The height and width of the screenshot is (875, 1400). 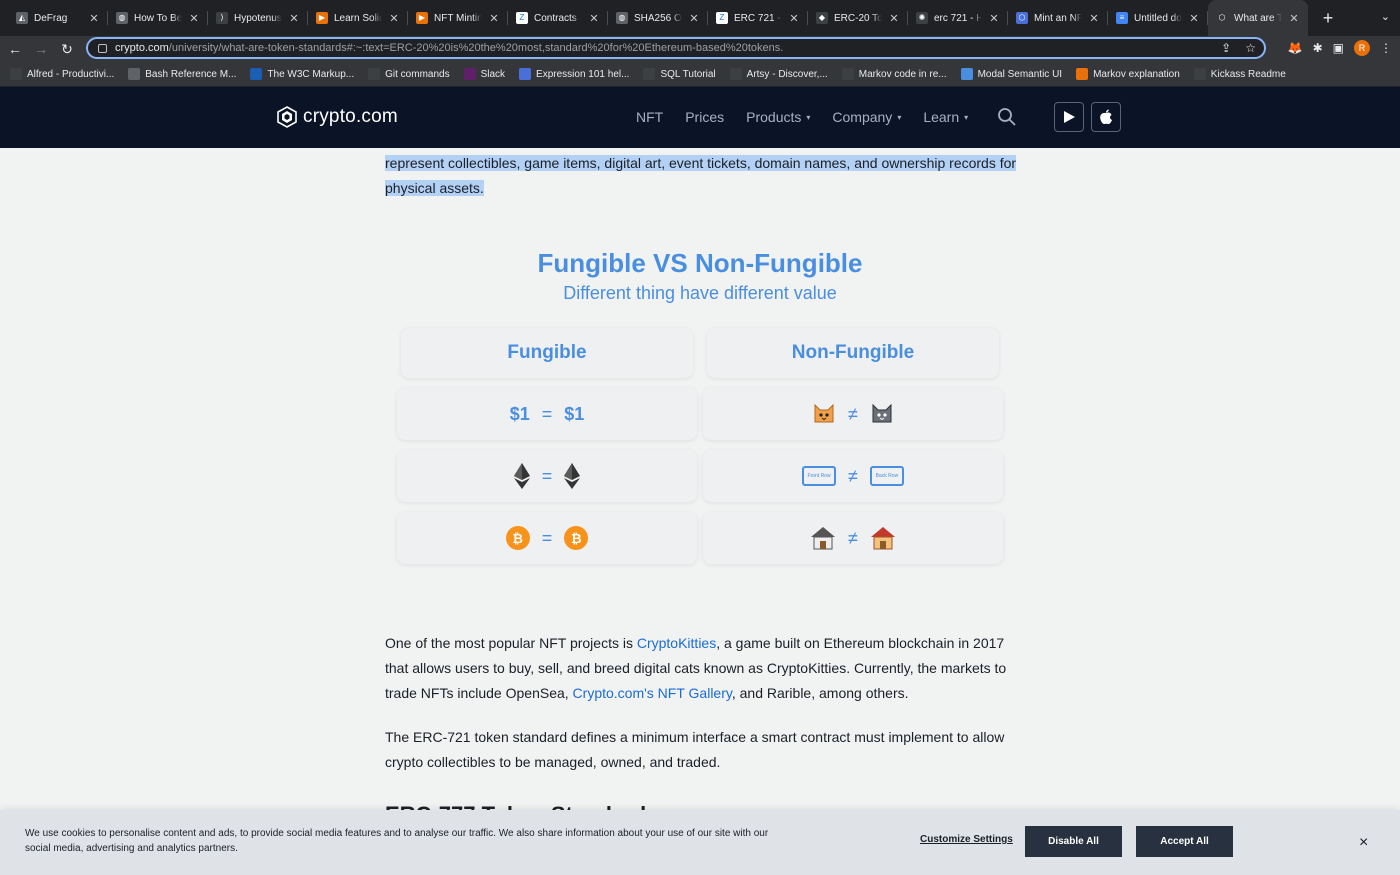 I want to click on browser-tab: ⬡ Mint an NFT ✕, so click(x=1058, y=18).